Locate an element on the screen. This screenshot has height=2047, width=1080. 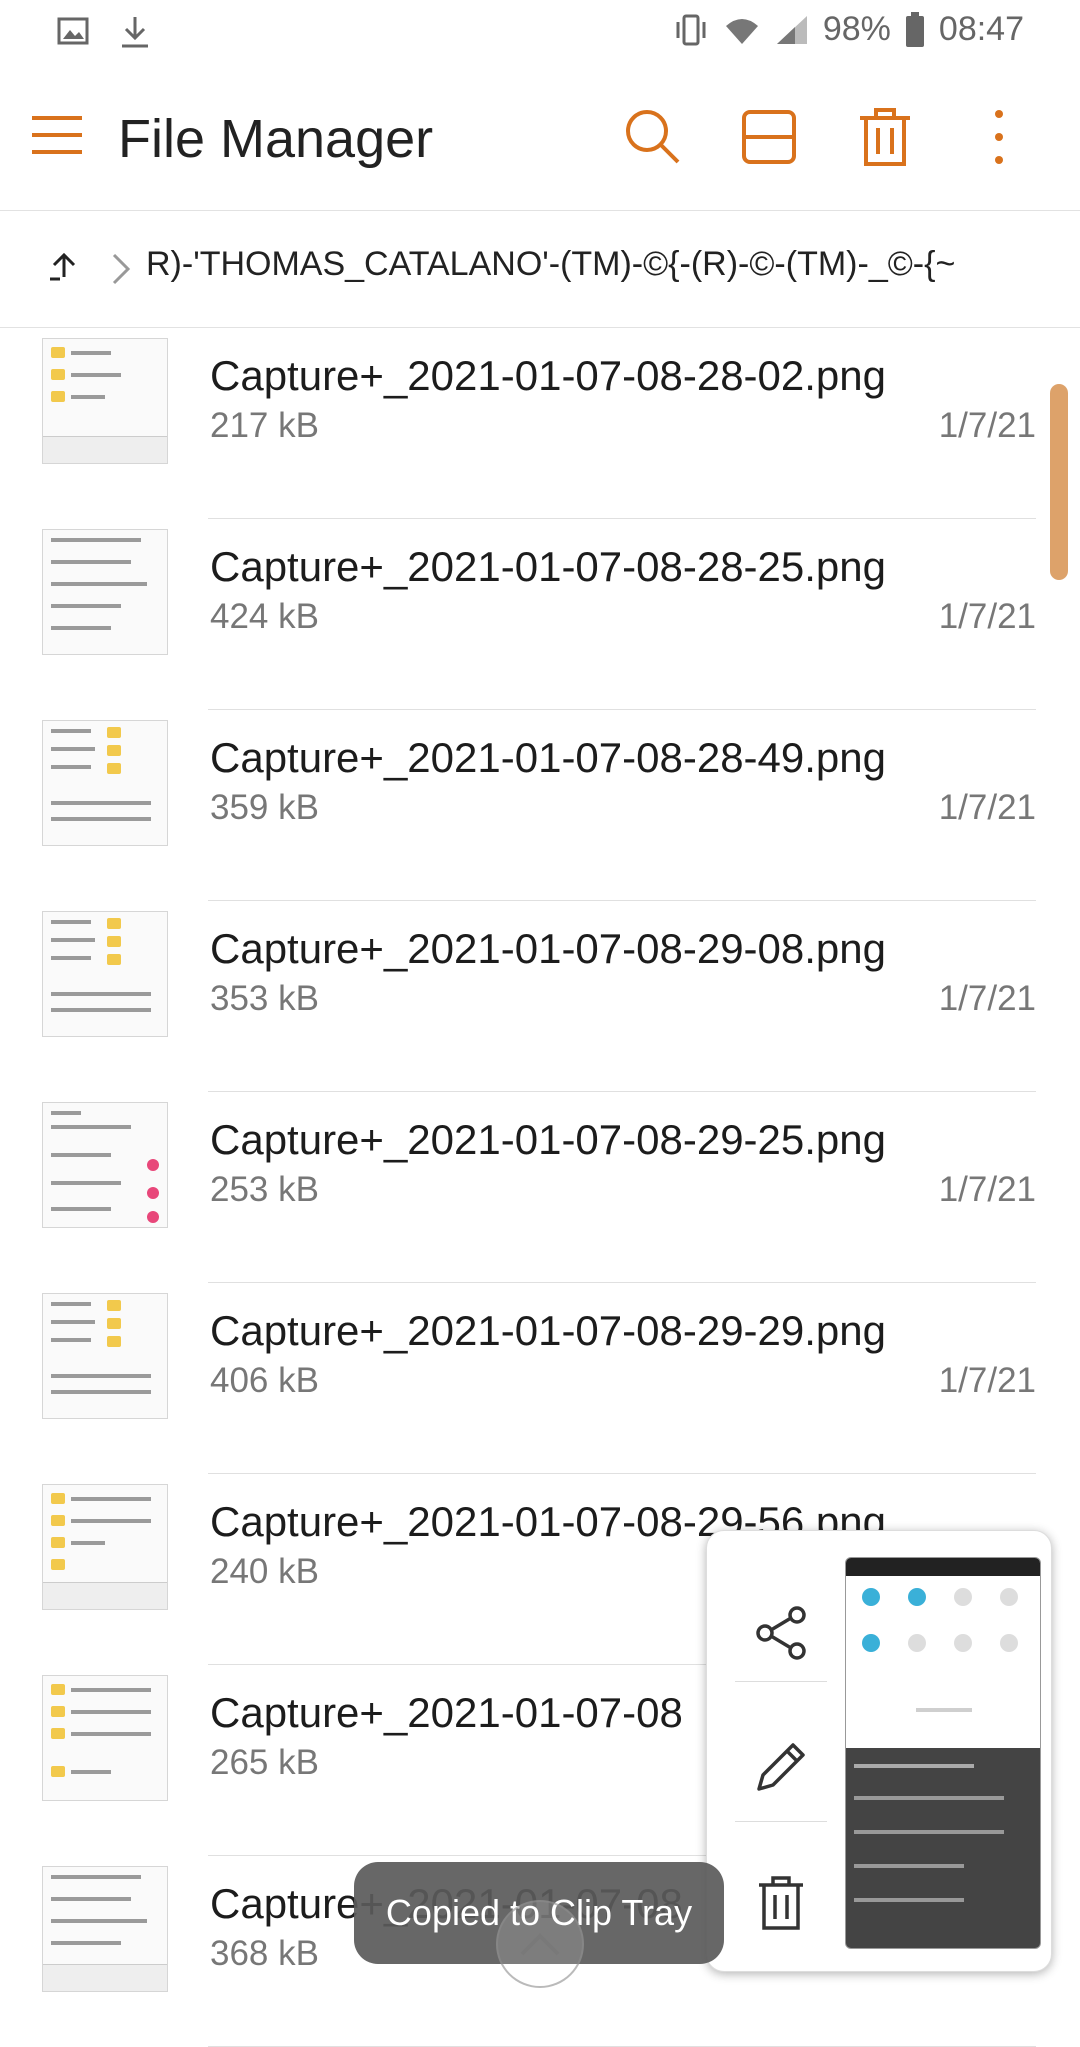
delete-button is located at coordinates (885, 137).